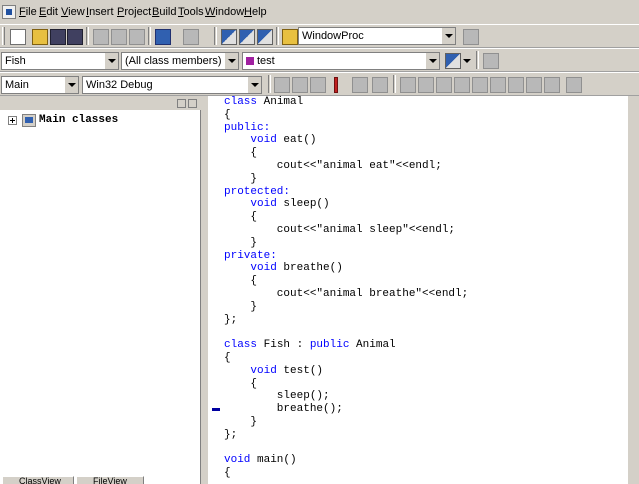 This screenshot has height=484, width=639. Describe the element at coordinates (28, 12) in the screenshot. I see `menu-file: File` at that location.